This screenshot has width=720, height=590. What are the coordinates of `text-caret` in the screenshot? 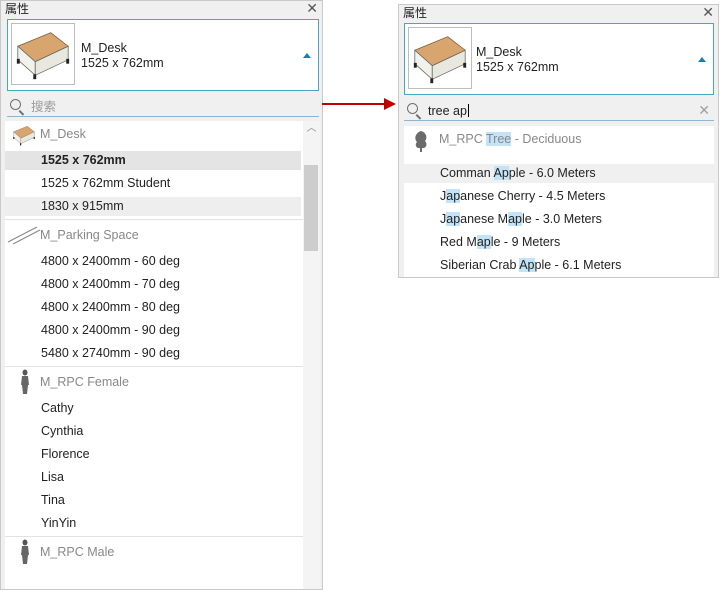 It's located at (468, 110).